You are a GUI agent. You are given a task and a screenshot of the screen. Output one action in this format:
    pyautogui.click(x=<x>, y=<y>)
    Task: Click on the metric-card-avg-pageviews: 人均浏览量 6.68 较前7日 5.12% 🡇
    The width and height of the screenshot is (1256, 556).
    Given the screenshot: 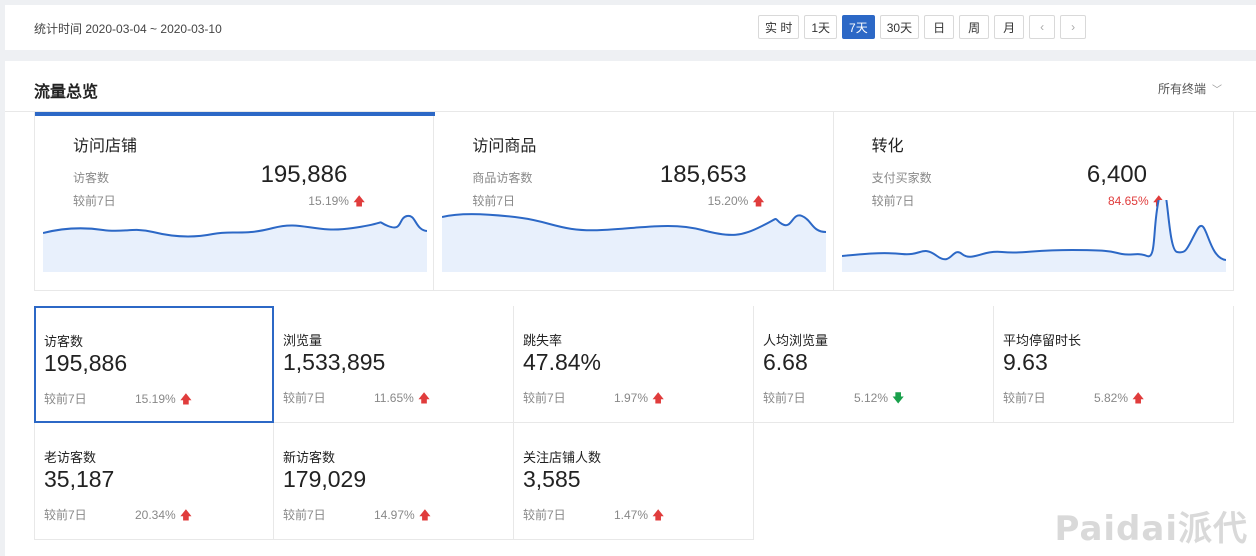 What is the action you would take?
    pyautogui.click(x=874, y=364)
    